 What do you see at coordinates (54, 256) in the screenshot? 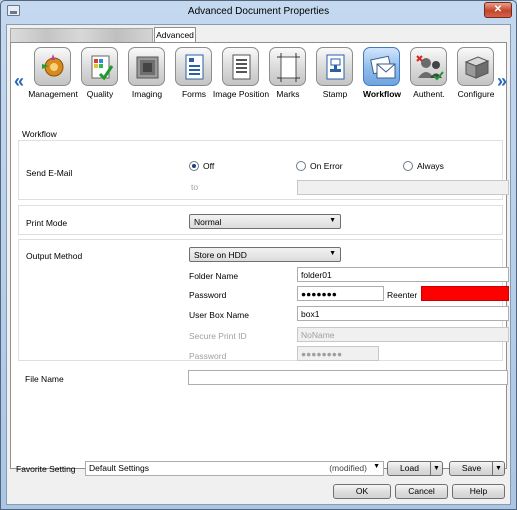
I see `output-method-label: Output Method` at bounding box center [54, 256].